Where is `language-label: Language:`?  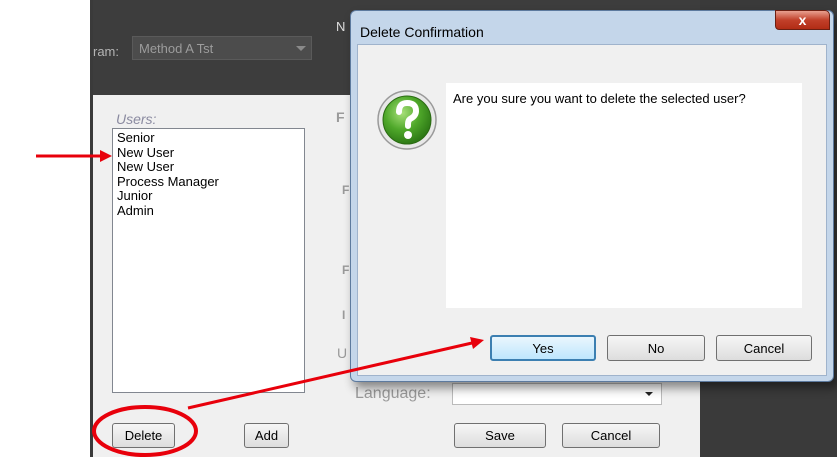
language-label: Language: is located at coordinates (393, 393).